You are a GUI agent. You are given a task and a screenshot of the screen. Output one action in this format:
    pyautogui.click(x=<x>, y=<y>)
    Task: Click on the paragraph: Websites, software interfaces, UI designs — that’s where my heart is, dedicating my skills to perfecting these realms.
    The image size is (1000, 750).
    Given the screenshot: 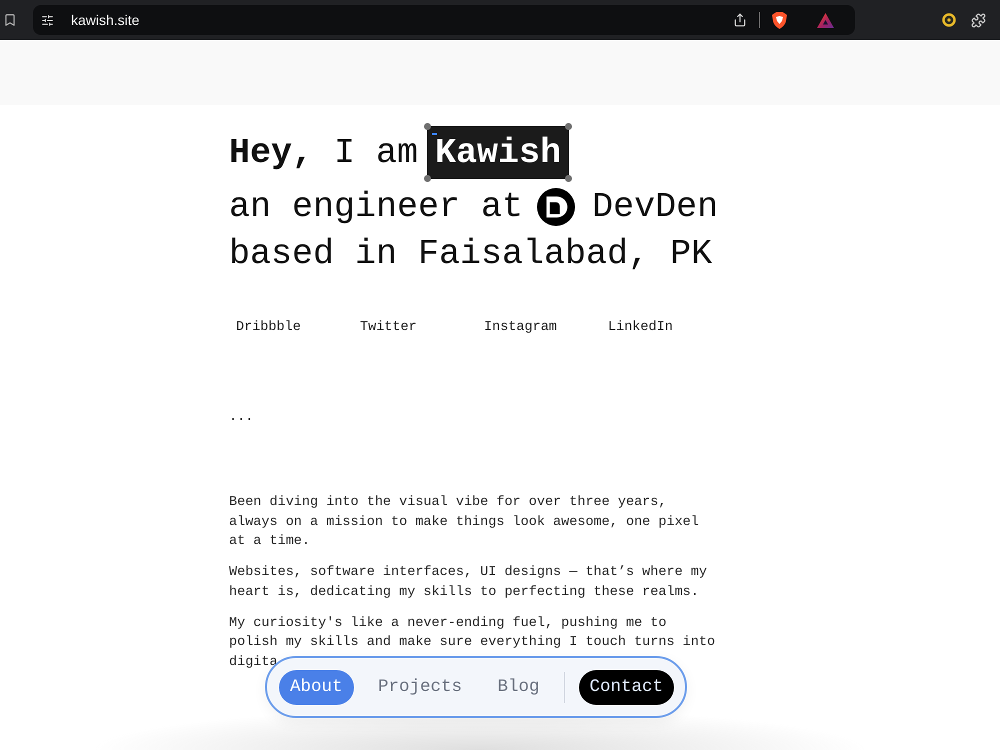 What is the action you would take?
    pyautogui.click(x=468, y=583)
    